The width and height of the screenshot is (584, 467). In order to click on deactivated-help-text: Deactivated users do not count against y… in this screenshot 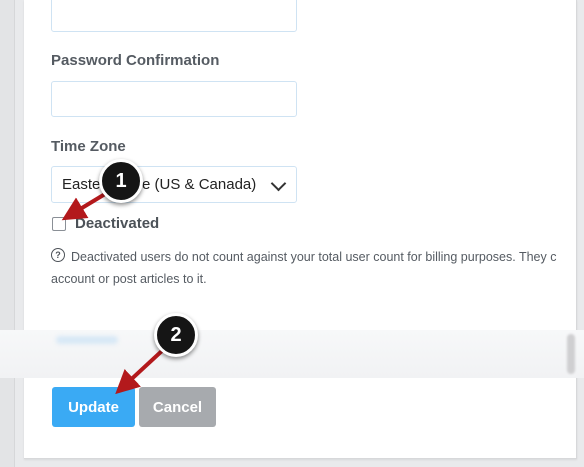, I will do `click(314, 257)`.